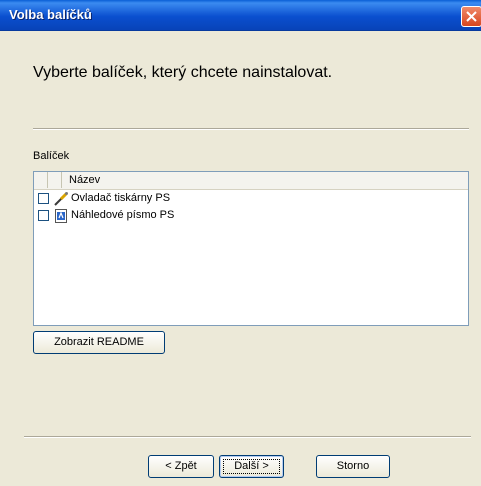  I want to click on title-bar: Volba balíčků, so click(240, 15).